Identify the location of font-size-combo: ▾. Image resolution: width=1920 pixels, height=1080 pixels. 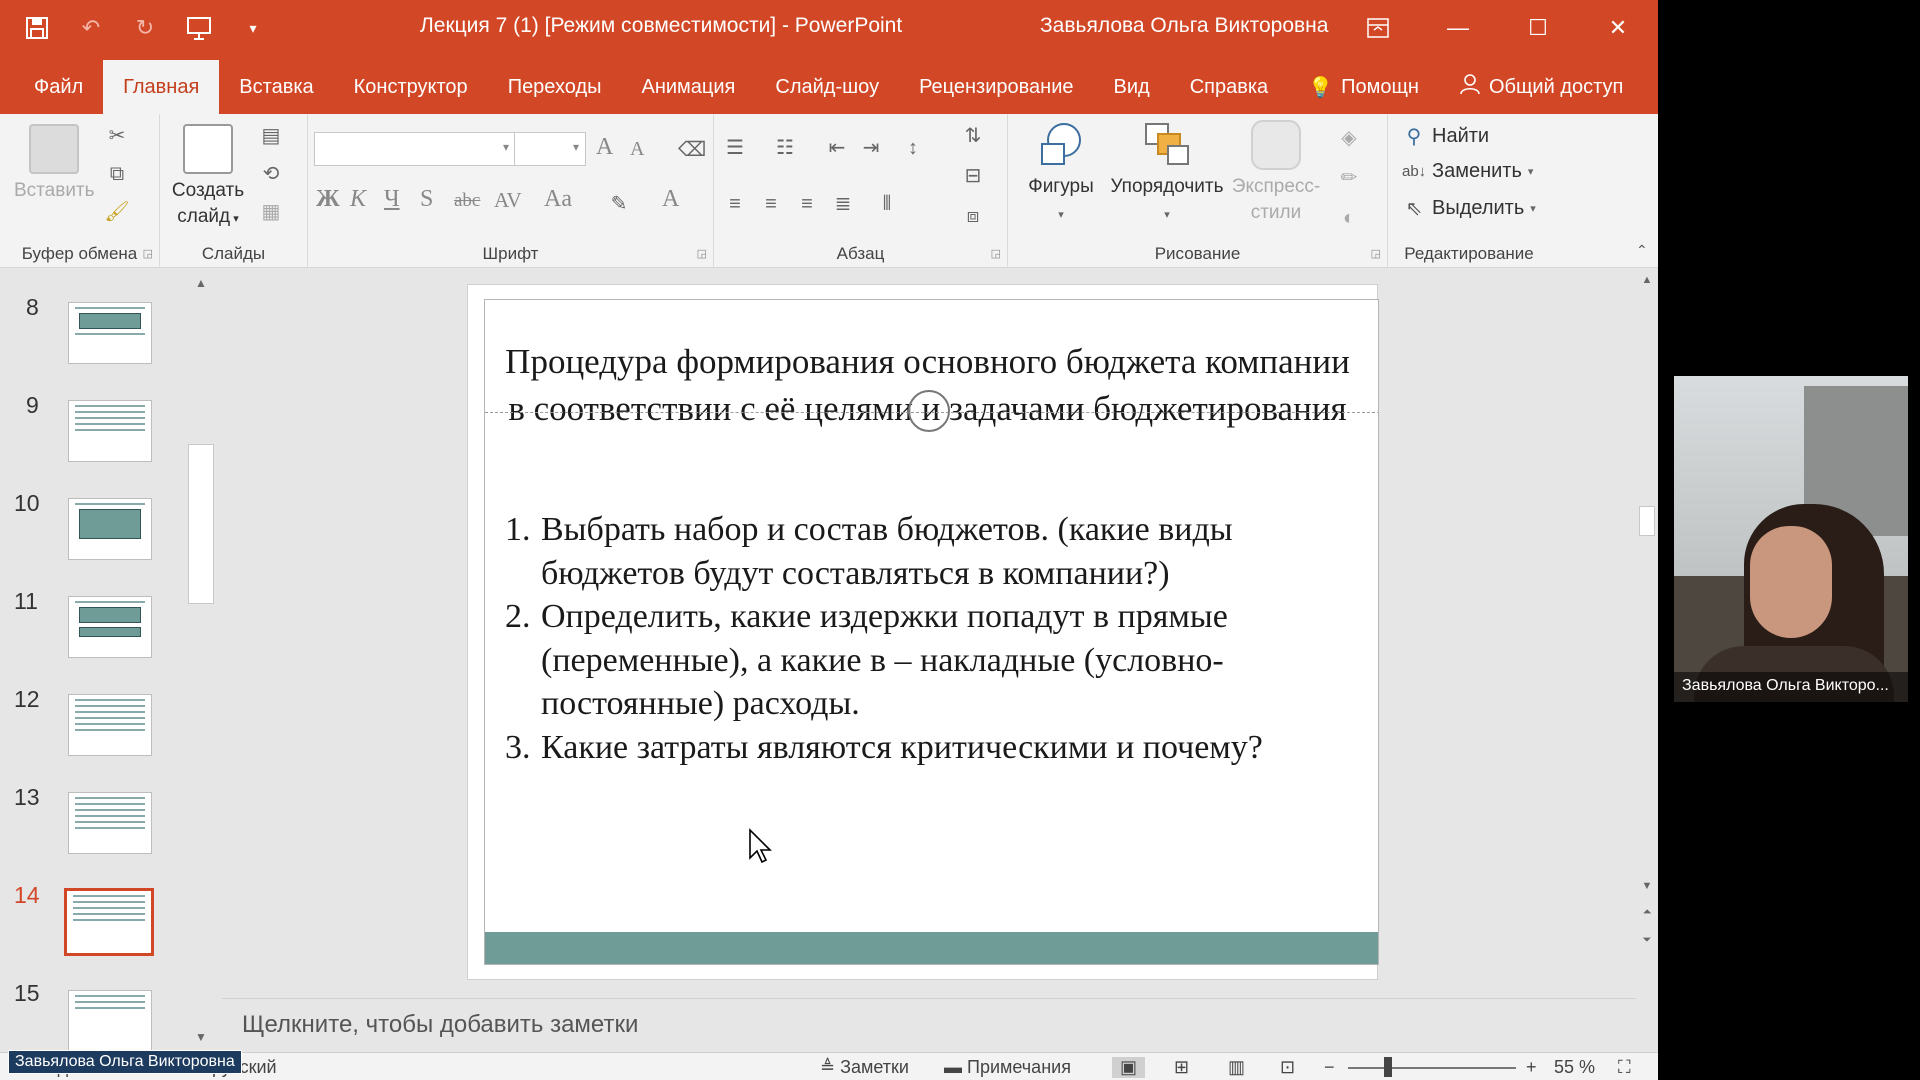
(550, 149).